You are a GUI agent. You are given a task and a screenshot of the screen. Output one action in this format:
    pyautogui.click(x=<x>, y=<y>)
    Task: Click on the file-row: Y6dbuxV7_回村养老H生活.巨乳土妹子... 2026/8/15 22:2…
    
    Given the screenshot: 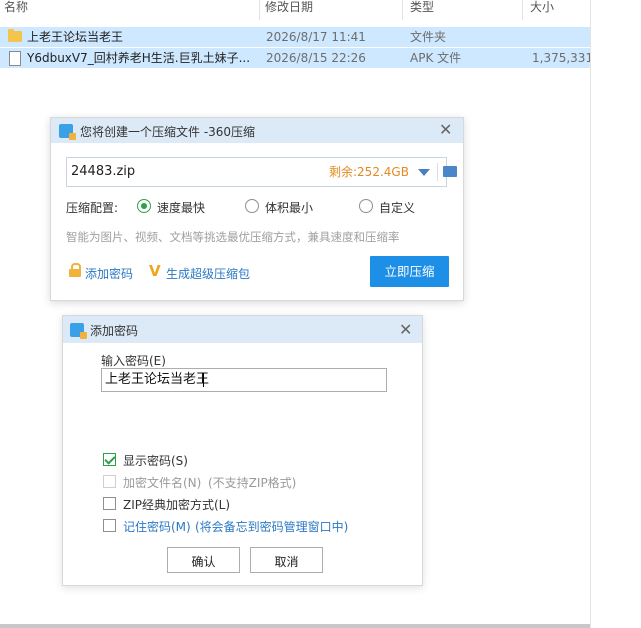 What is the action you would take?
    pyautogui.click(x=295, y=58)
    